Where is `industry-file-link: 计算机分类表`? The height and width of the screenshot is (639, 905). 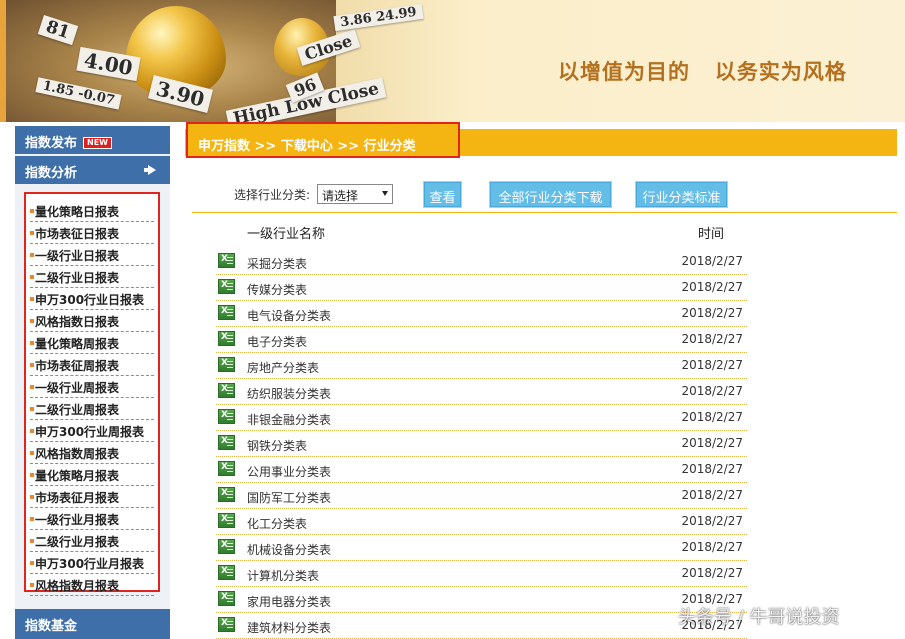 industry-file-link: 计算机分类表 is located at coordinates (283, 575).